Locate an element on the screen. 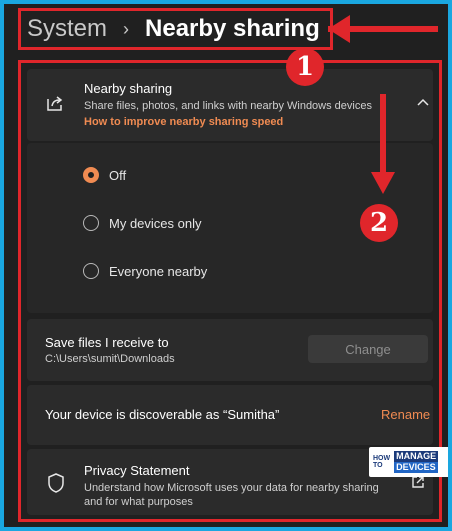 The height and width of the screenshot is (531, 452). radio-option-my-devices: My devices only is located at coordinates (142, 223).